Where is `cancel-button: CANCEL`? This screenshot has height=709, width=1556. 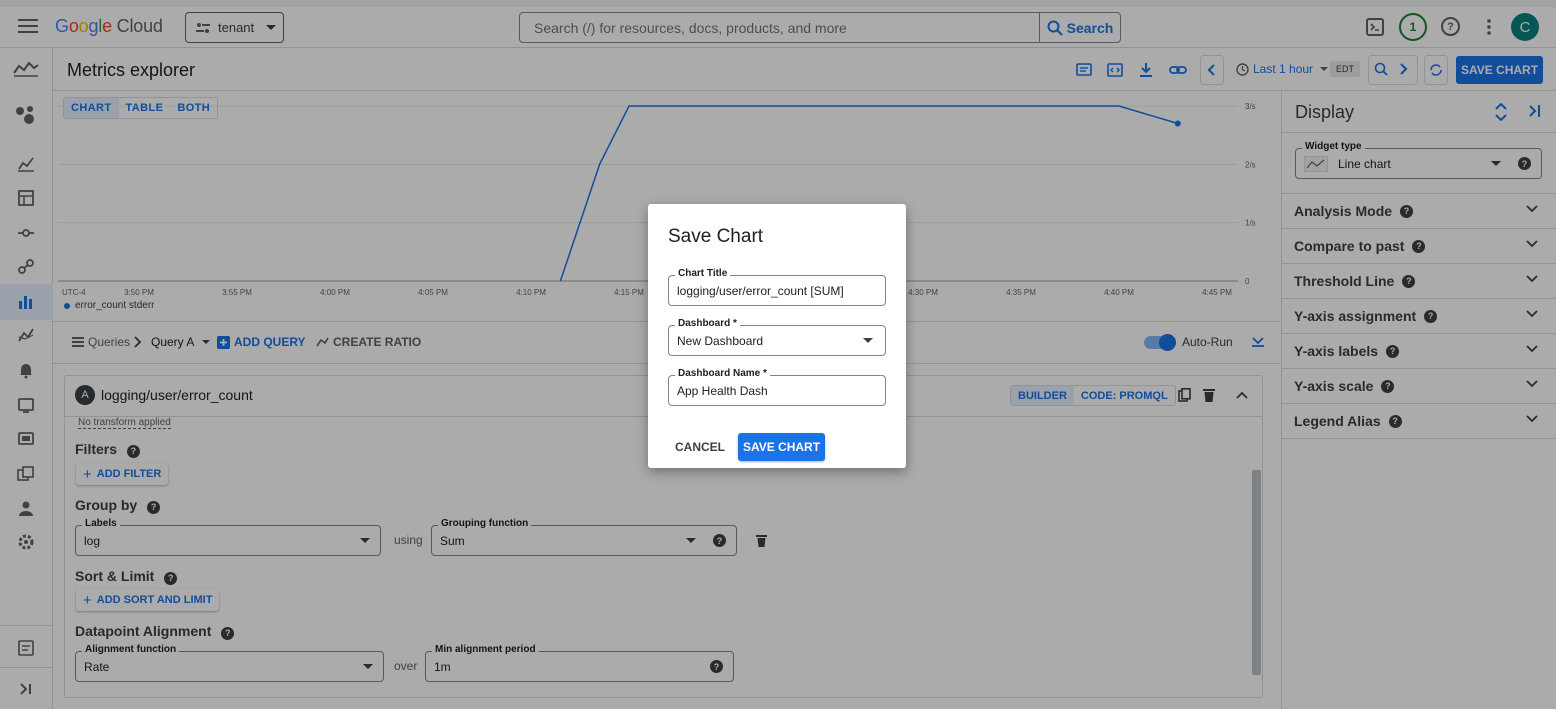
cancel-button: CANCEL is located at coordinates (700, 447).